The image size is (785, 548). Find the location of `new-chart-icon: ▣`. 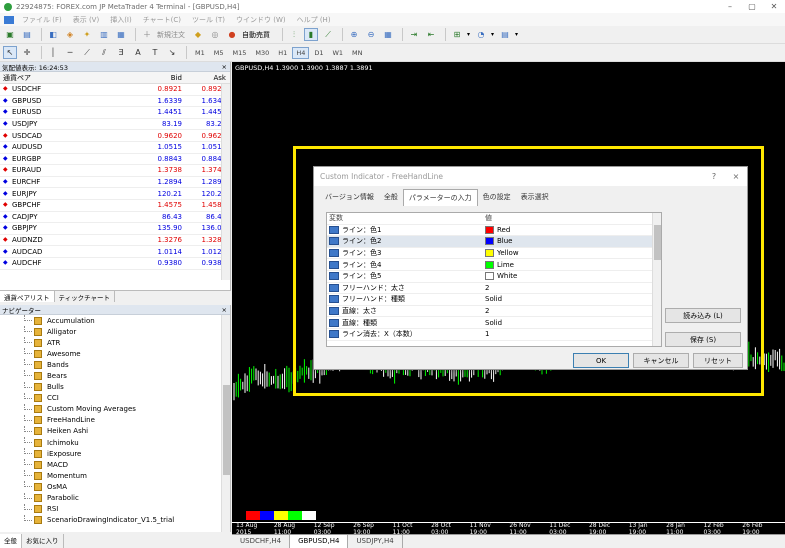

new-chart-icon: ▣ is located at coordinates (10, 34).